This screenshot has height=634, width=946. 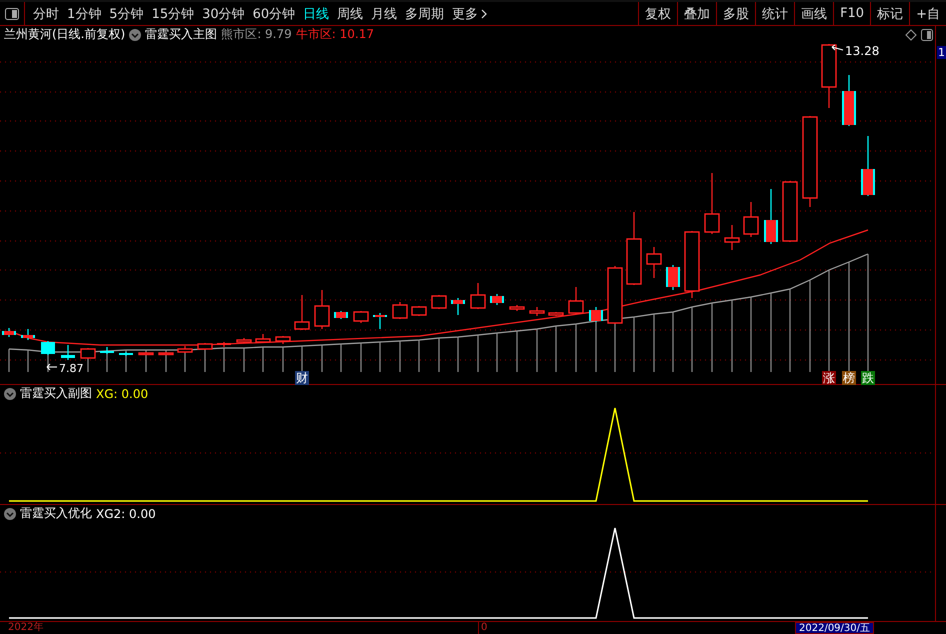 What do you see at coordinates (181, 34) in the screenshot?
I see `indicator-name: 雷霆买入主图` at bounding box center [181, 34].